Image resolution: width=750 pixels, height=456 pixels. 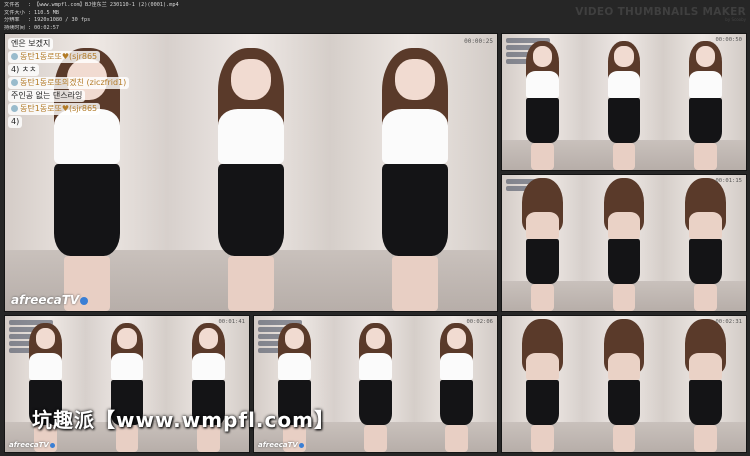 What do you see at coordinates (12, 5) in the screenshot?
I see `info-key: 文件名` at bounding box center [12, 5].